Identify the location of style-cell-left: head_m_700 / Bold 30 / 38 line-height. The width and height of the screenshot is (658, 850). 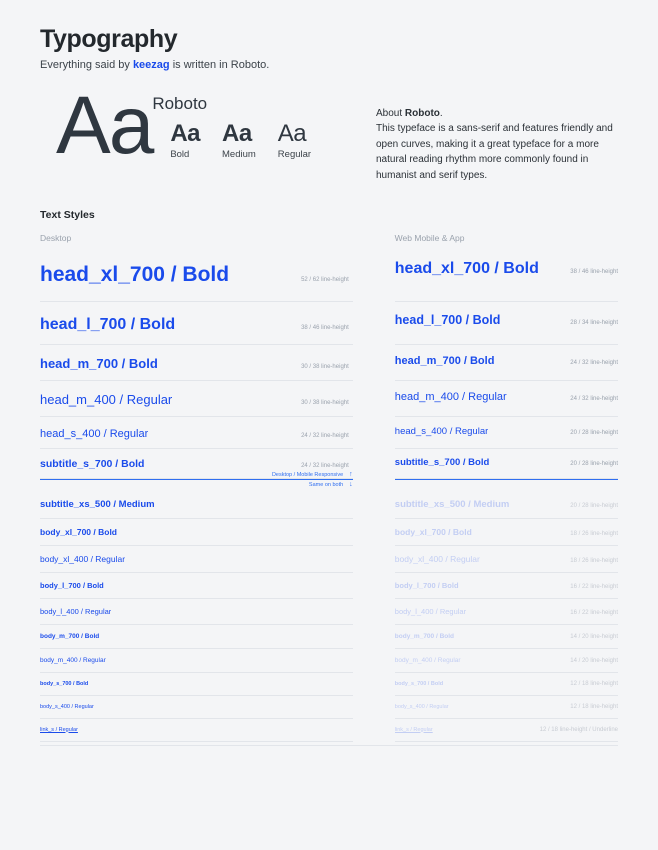
(196, 365).